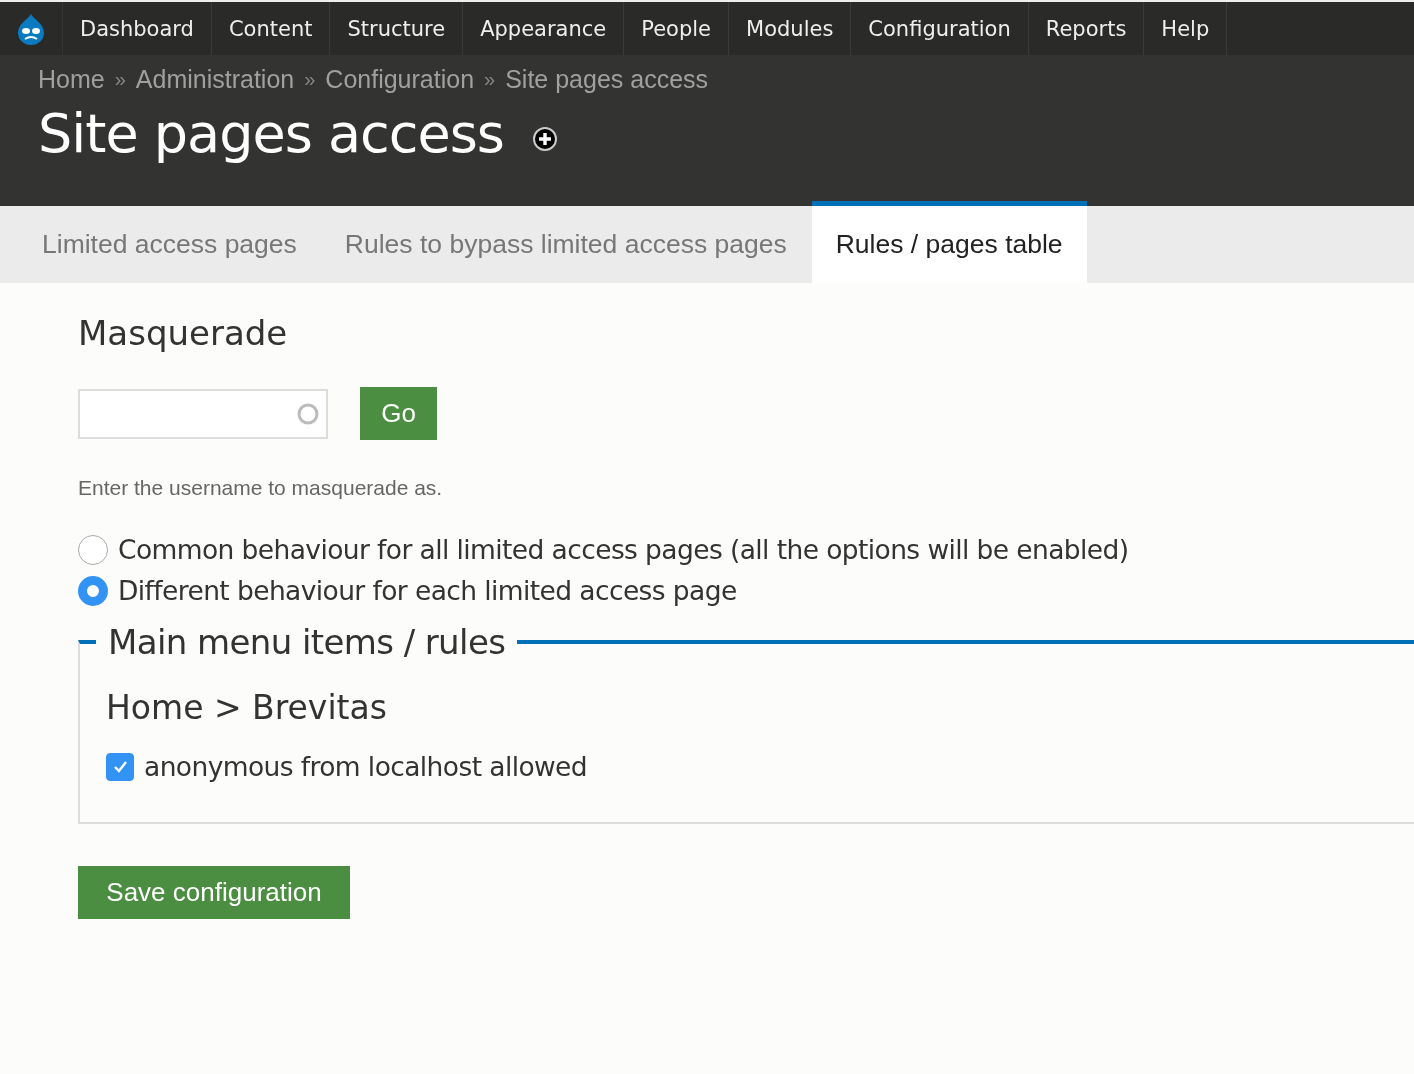 The height and width of the screenshot is (1074, 1414). What do you see at coordinates (169, 244) in the screenshot?
I see `tab: Limited access pages` at bounding box center [169, 244].